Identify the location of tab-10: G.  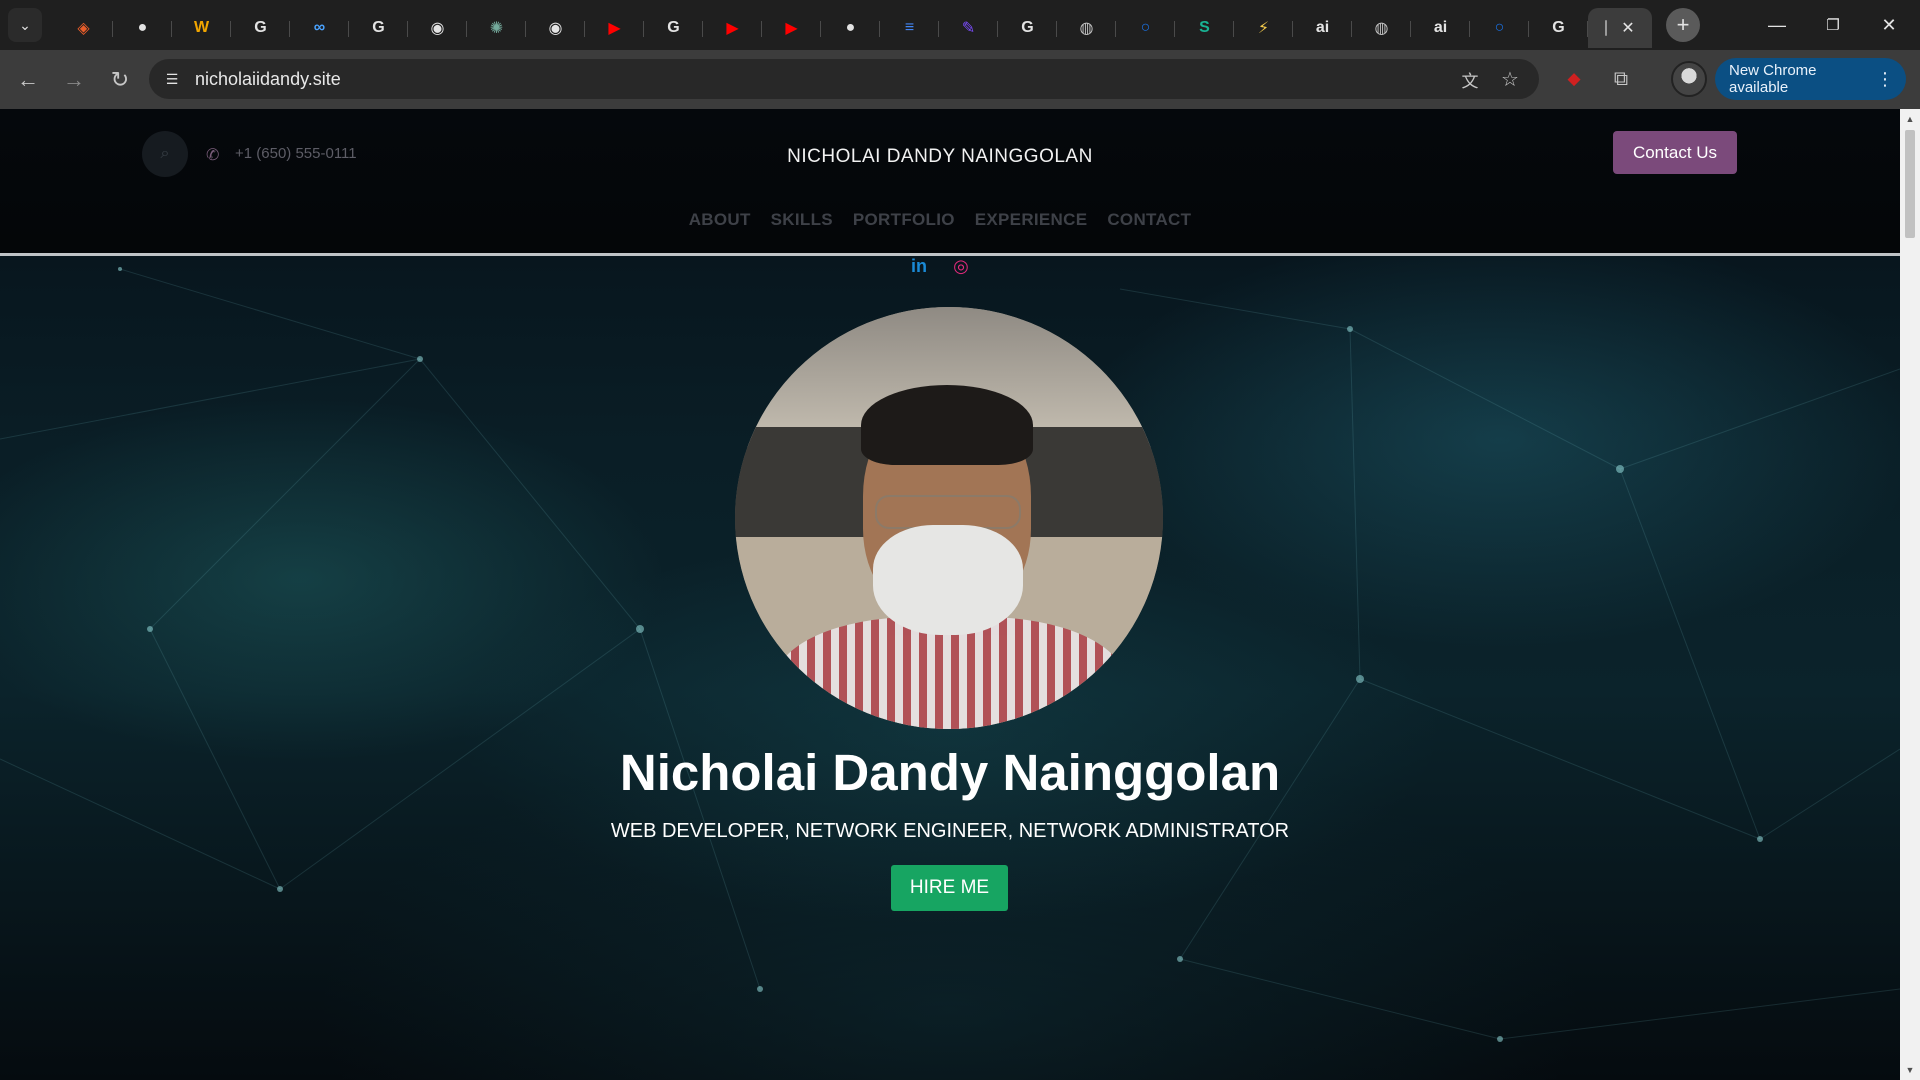
(673, 28).